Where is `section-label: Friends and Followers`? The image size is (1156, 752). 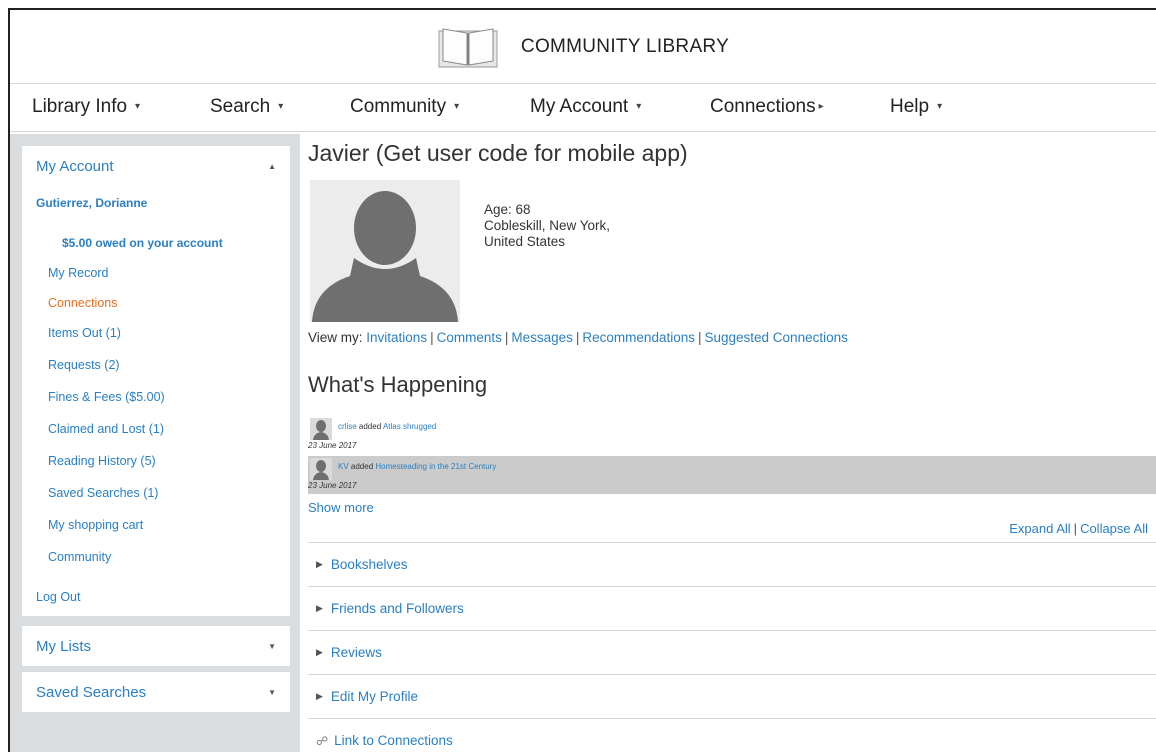
section-label: Friends and Followers is located at coordinates (397, 608).